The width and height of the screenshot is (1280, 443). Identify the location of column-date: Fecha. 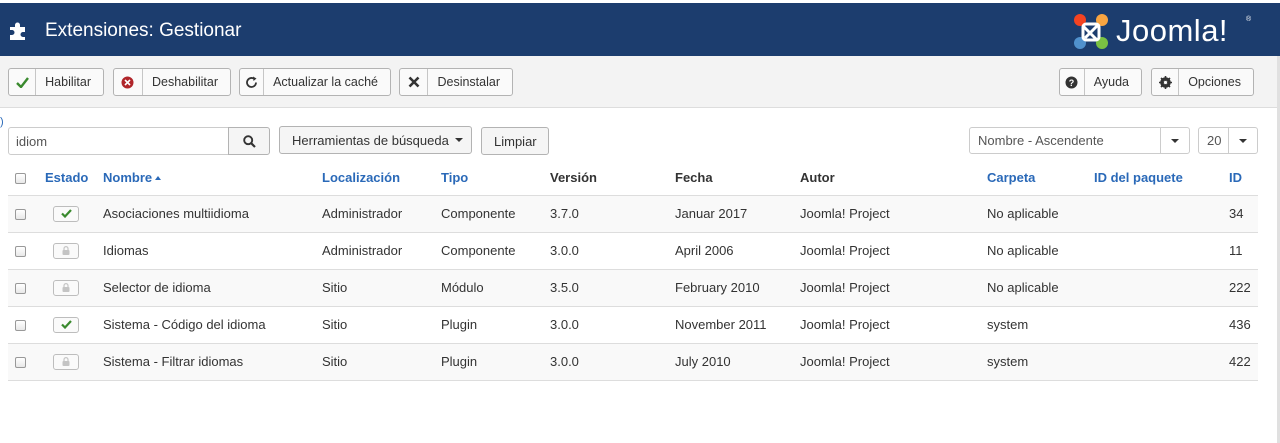
(737, 178).